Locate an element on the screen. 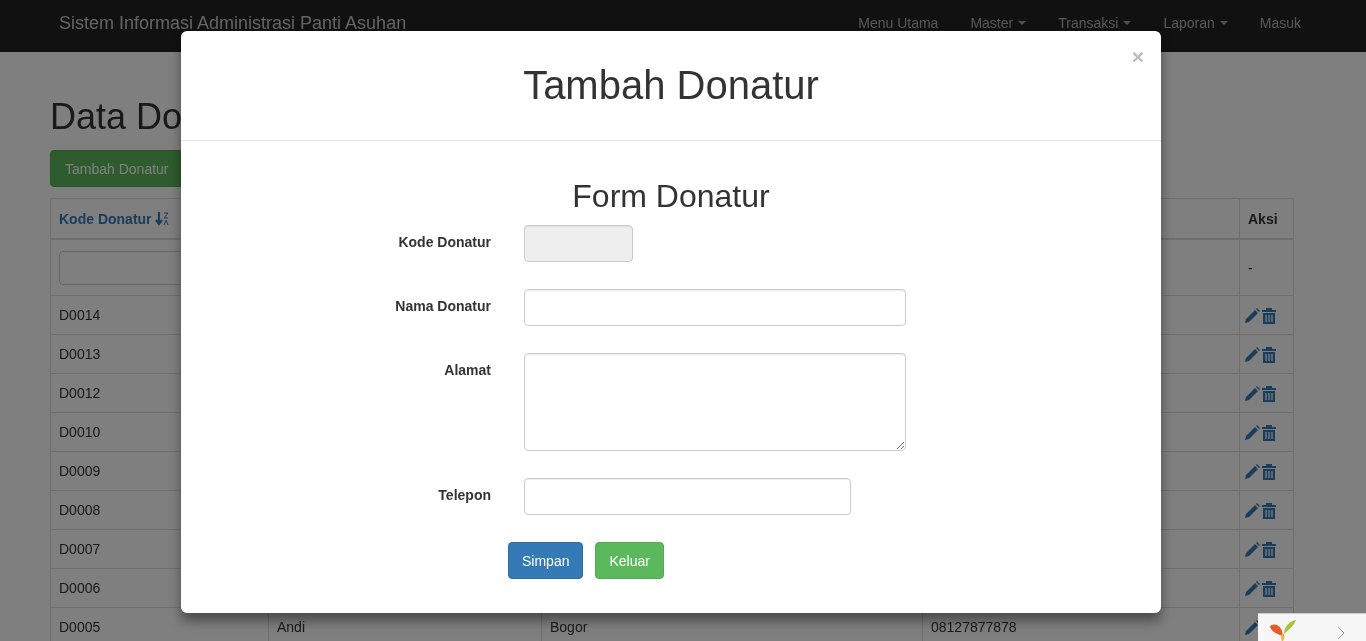  close-button: × is located at coordinates (1137, 57).